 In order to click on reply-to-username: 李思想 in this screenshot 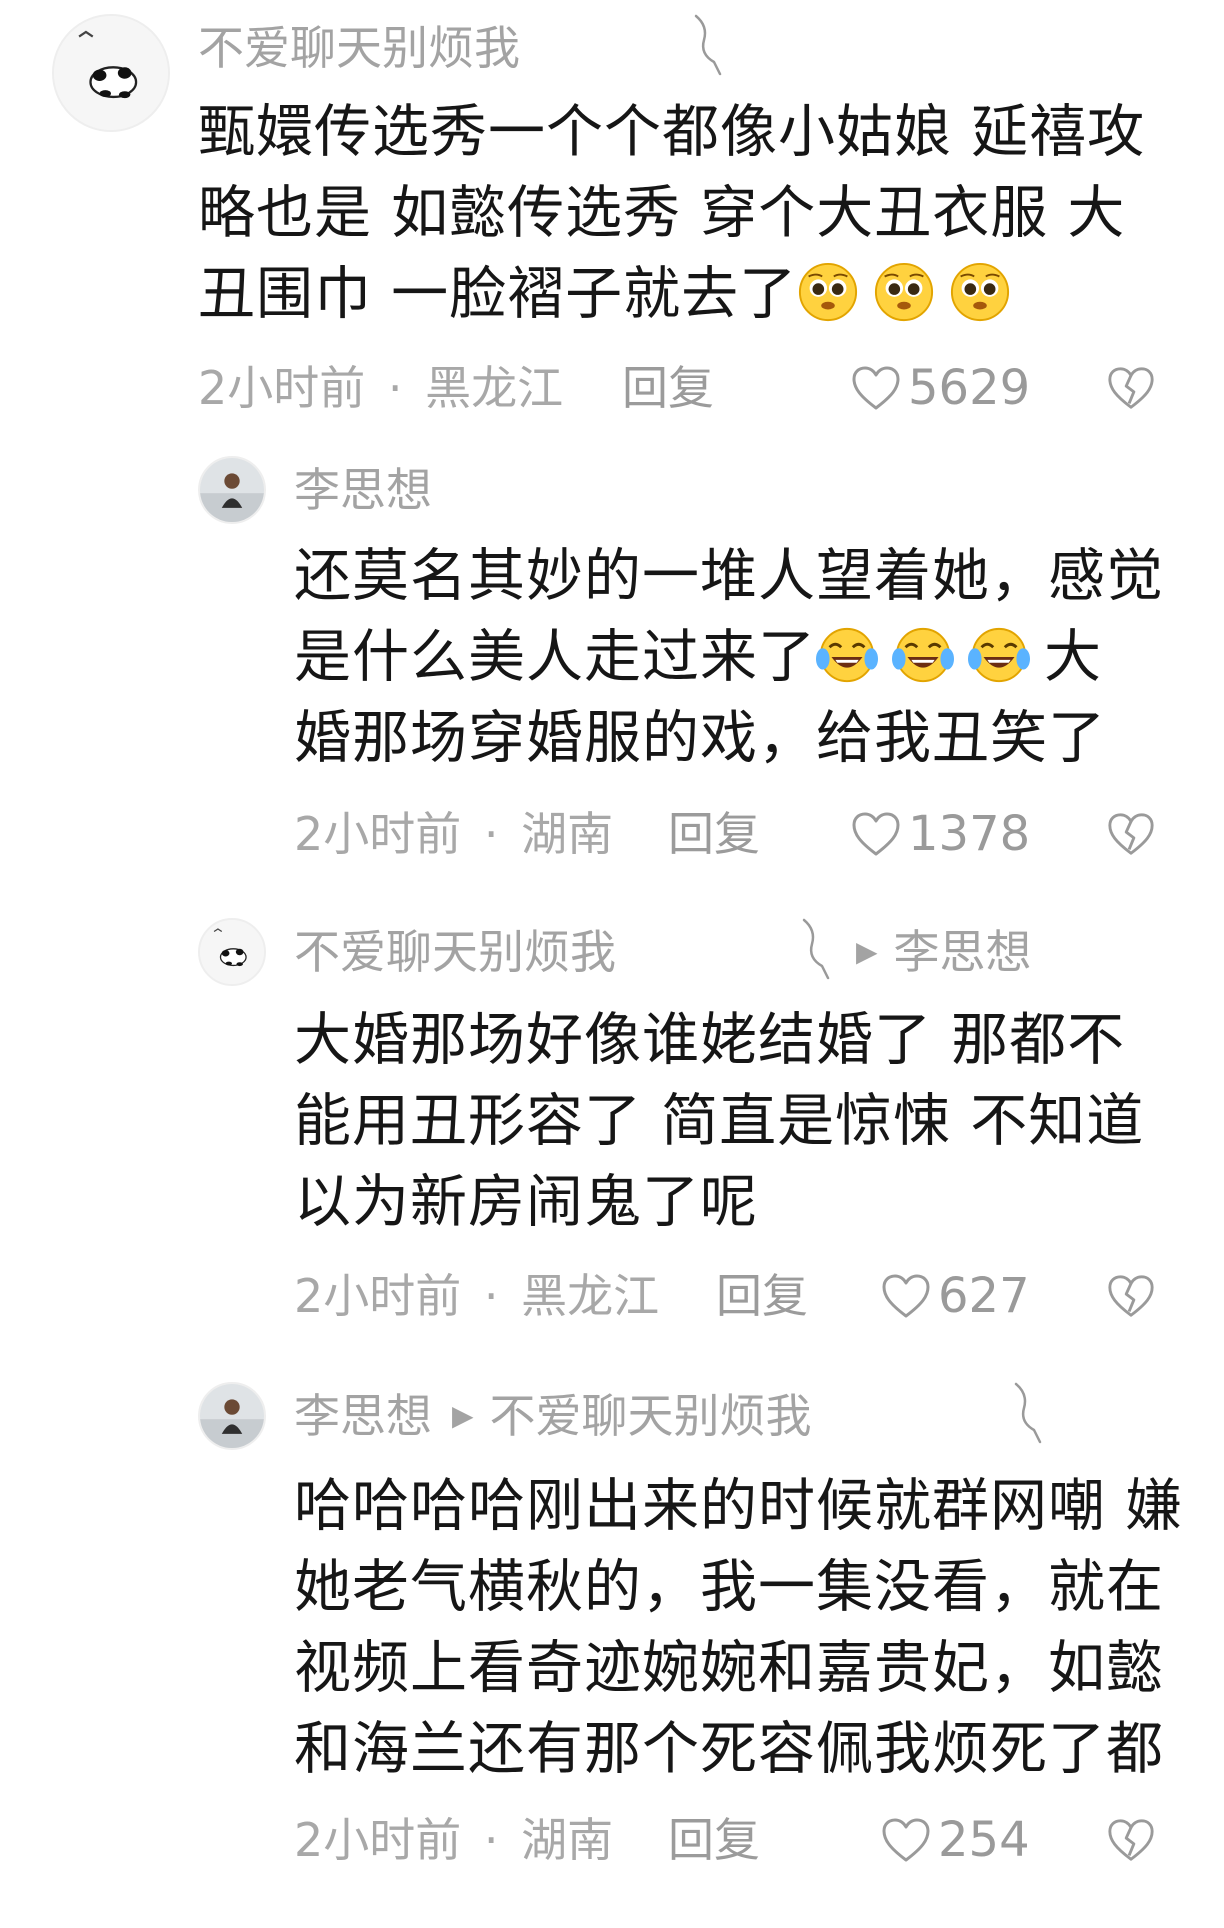, I will do `click(963, 952)`.